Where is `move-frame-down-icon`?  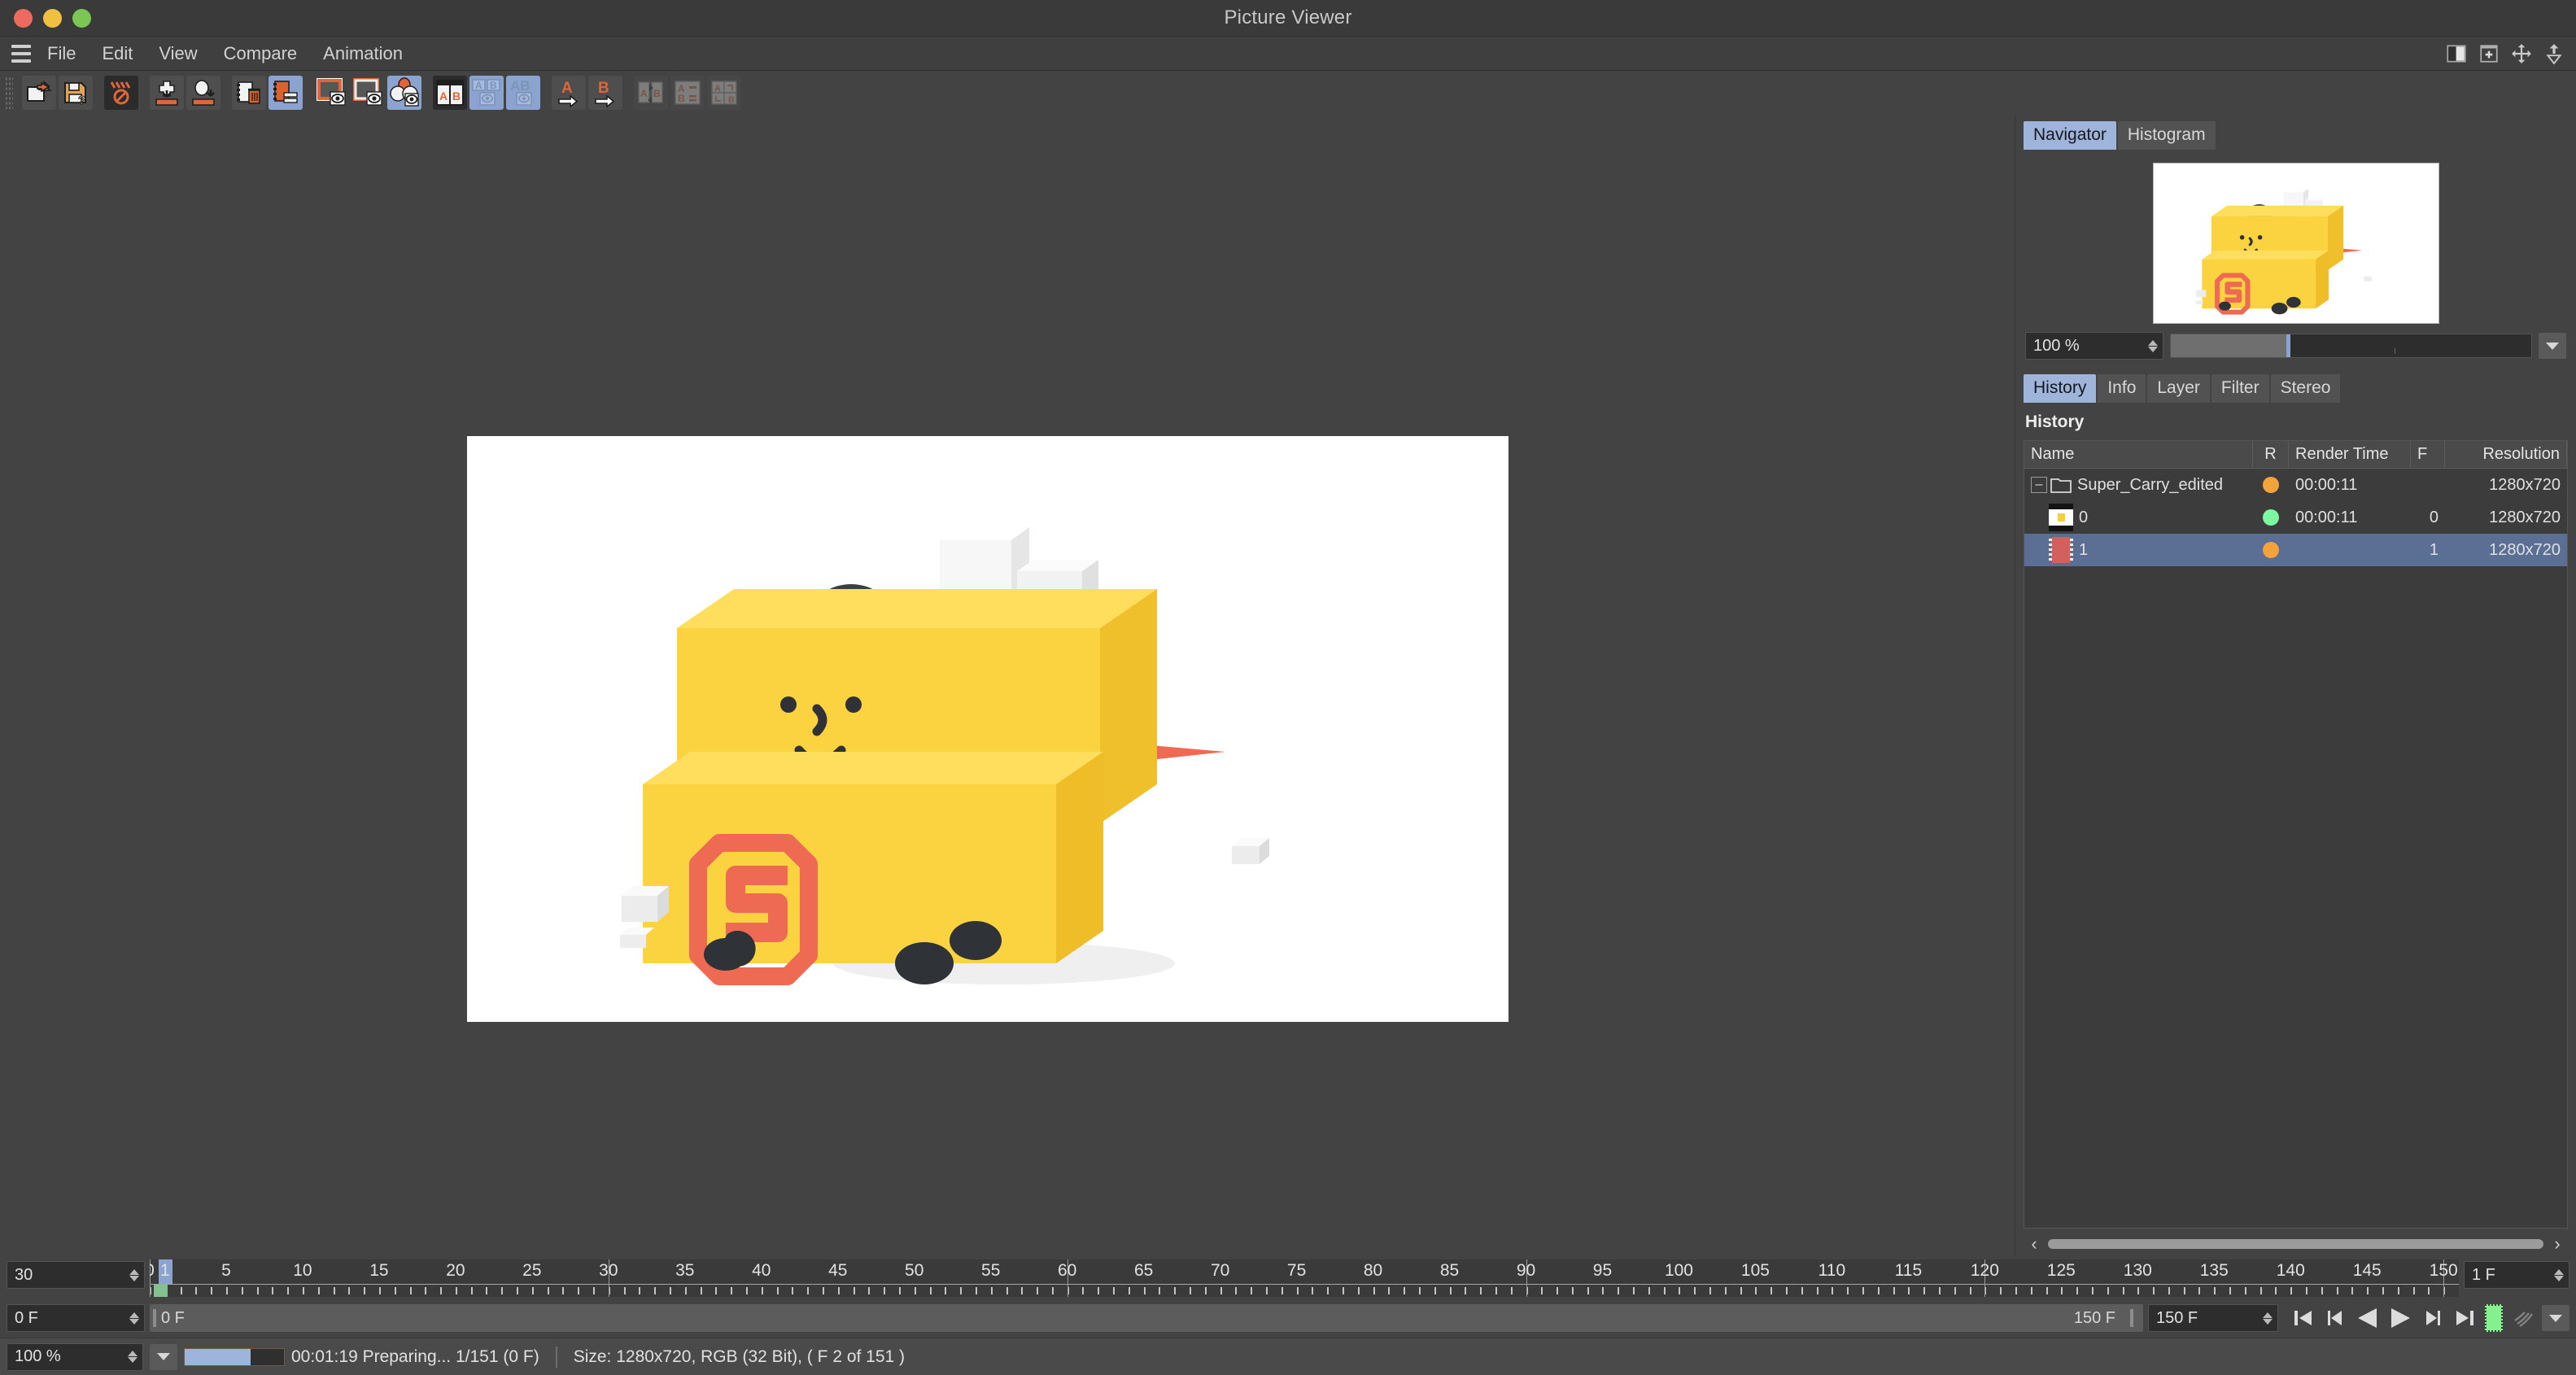
move-frame-down-icon is located at coordinates (167, 93).